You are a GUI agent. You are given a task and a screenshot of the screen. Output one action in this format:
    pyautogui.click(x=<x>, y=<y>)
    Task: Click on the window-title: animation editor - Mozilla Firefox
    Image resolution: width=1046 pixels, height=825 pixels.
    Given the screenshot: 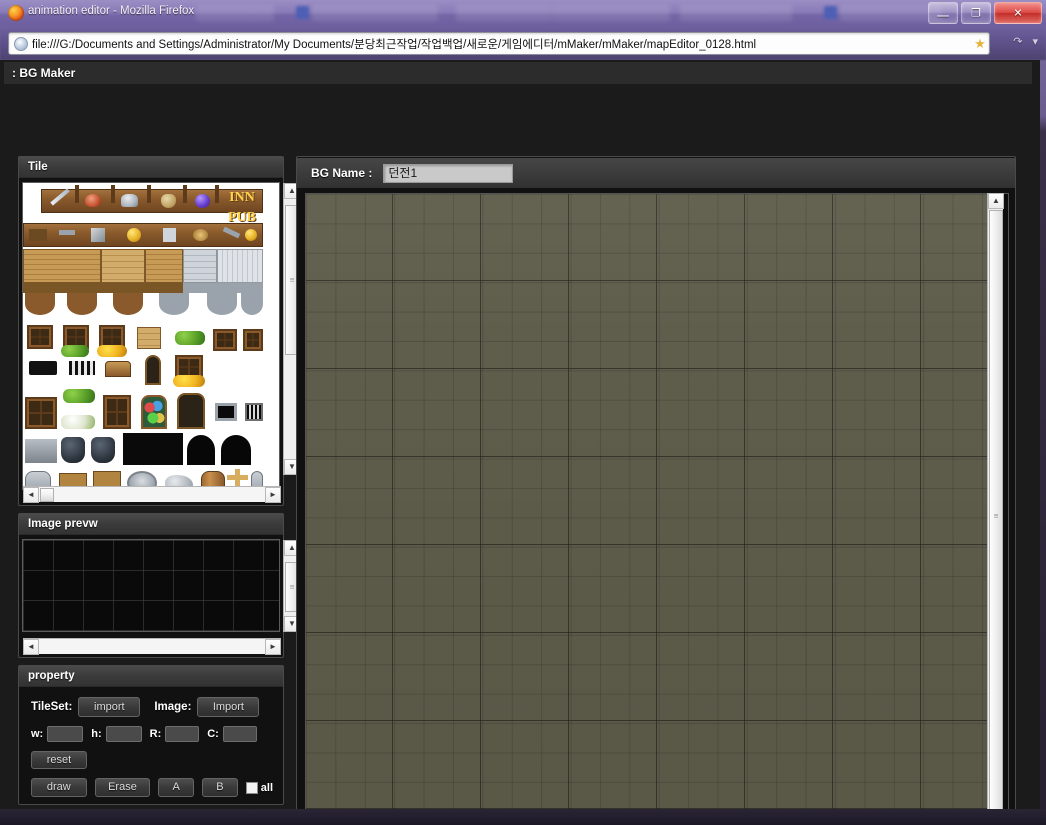 What is the action you would take?
    pyautogui.click(x=111, y=11)
    